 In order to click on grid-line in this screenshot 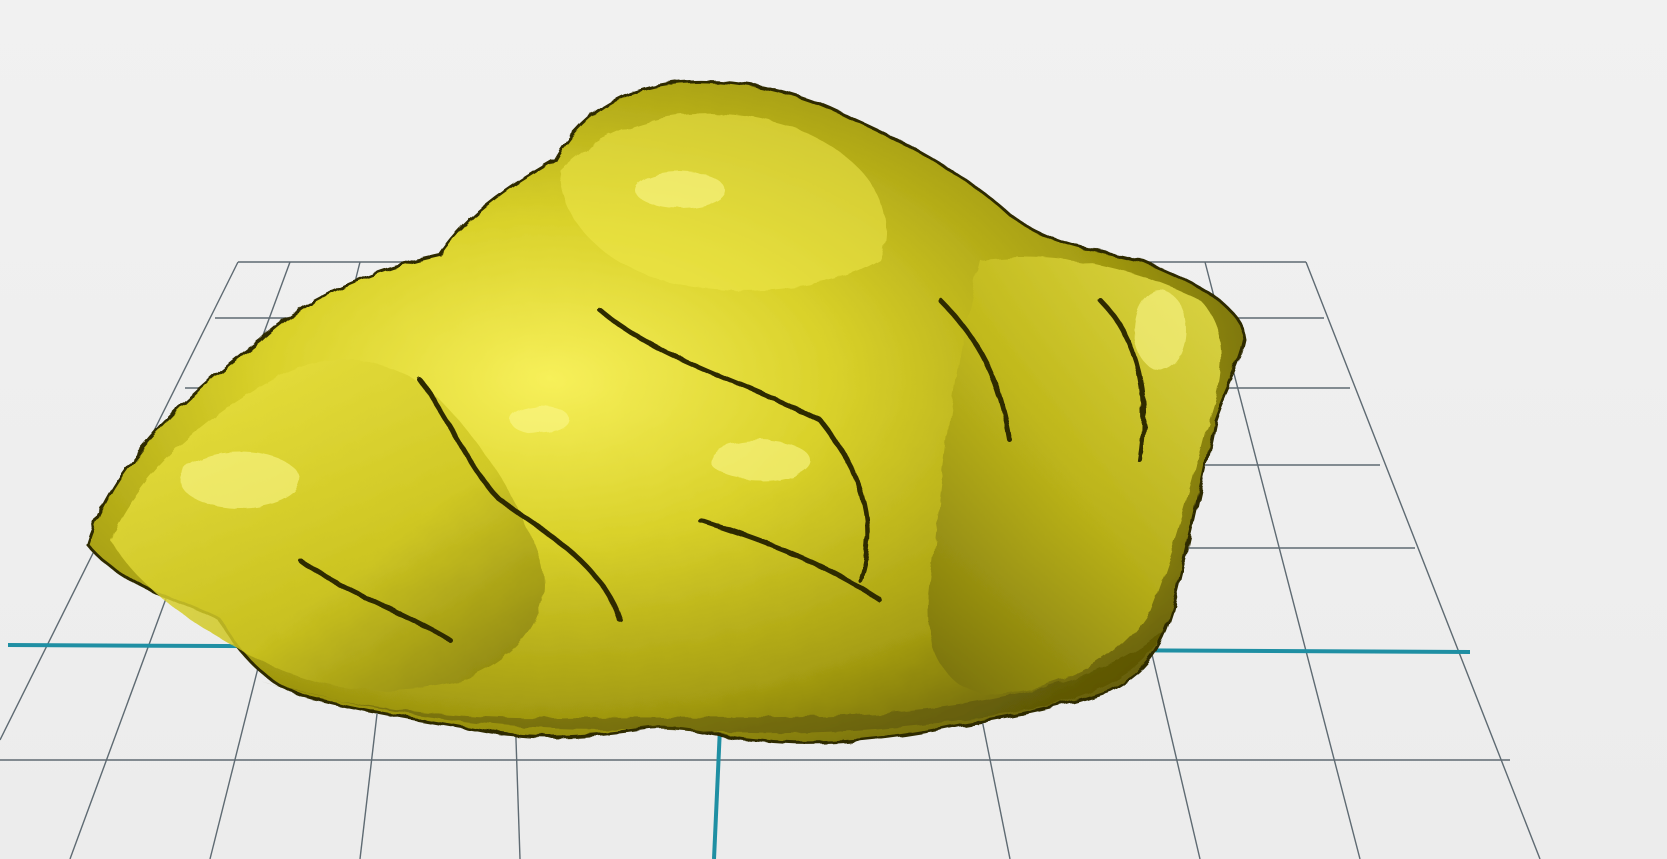, I will do `click(1423, 560)`.